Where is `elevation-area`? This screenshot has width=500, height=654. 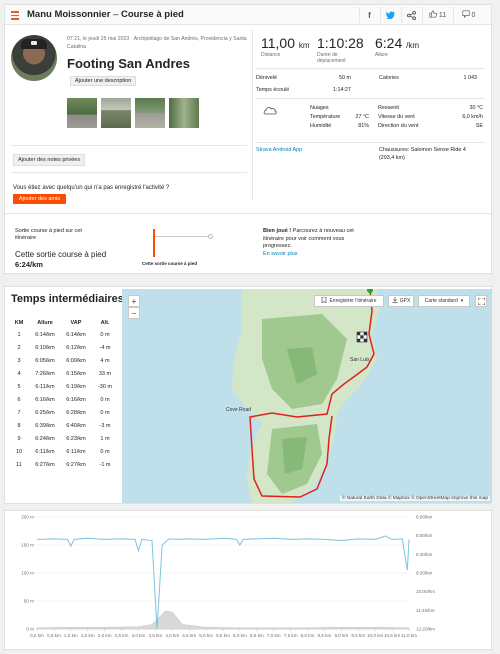 elevation-area is located at coordinates (223, 620).